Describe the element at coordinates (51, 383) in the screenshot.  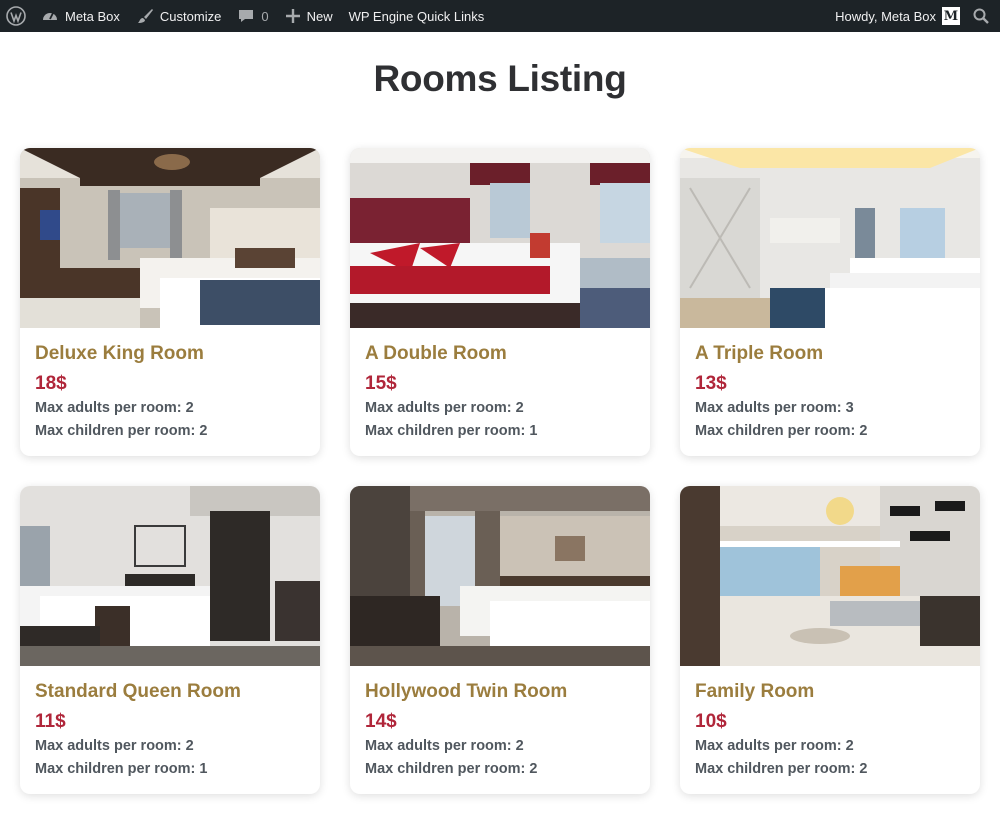
I see `room-price: 18$` at that location.